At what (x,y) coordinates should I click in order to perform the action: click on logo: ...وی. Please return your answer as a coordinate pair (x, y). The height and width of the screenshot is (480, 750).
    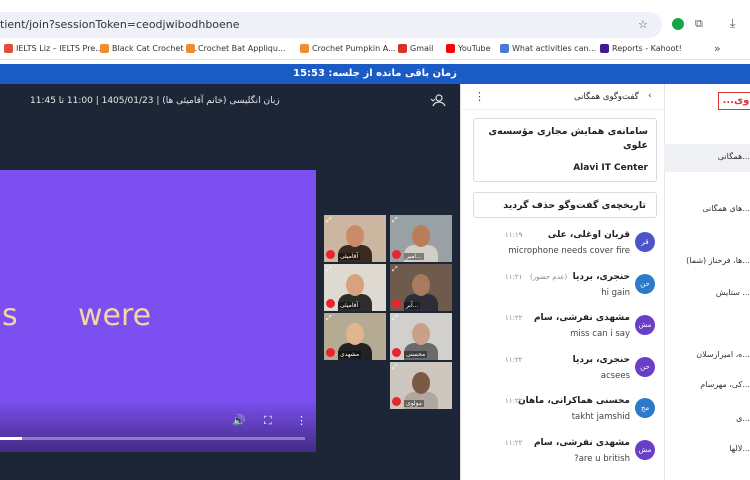
    Looking at the image, I should click on (734, 101).